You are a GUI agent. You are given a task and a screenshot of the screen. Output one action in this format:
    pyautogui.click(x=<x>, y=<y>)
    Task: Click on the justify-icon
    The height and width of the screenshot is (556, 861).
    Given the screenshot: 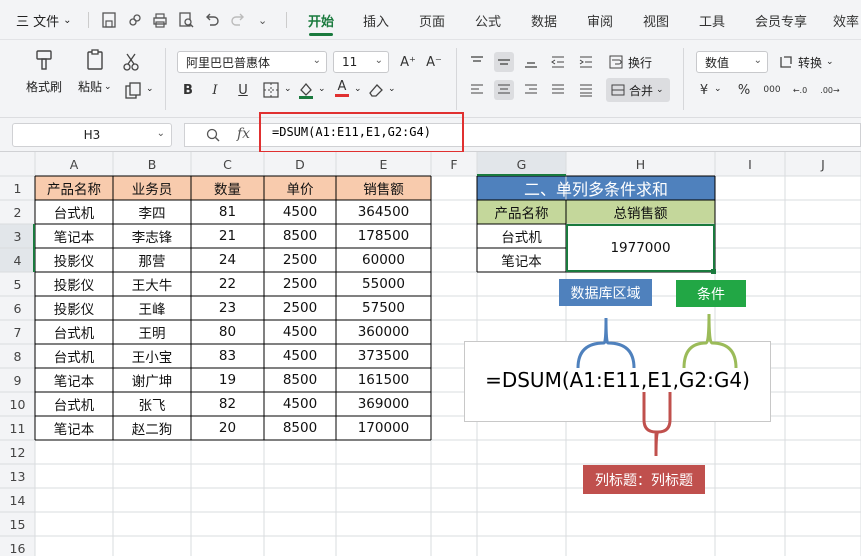 What is the action you would take?
    pyautogui.click(x=558, y=90)
    